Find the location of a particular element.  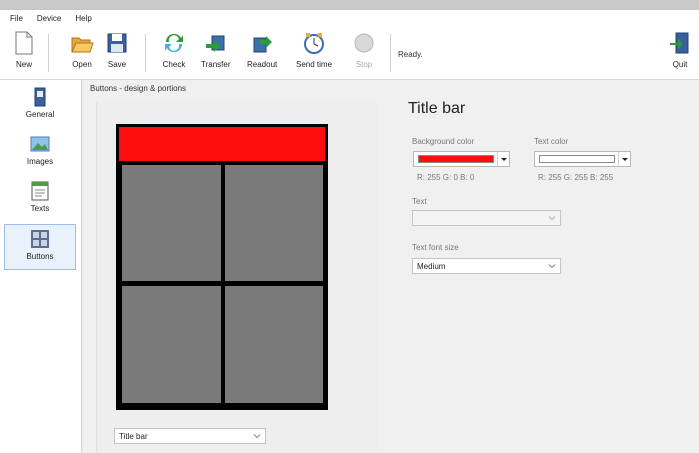

text-color-picker is located at coordinates (582, 159).